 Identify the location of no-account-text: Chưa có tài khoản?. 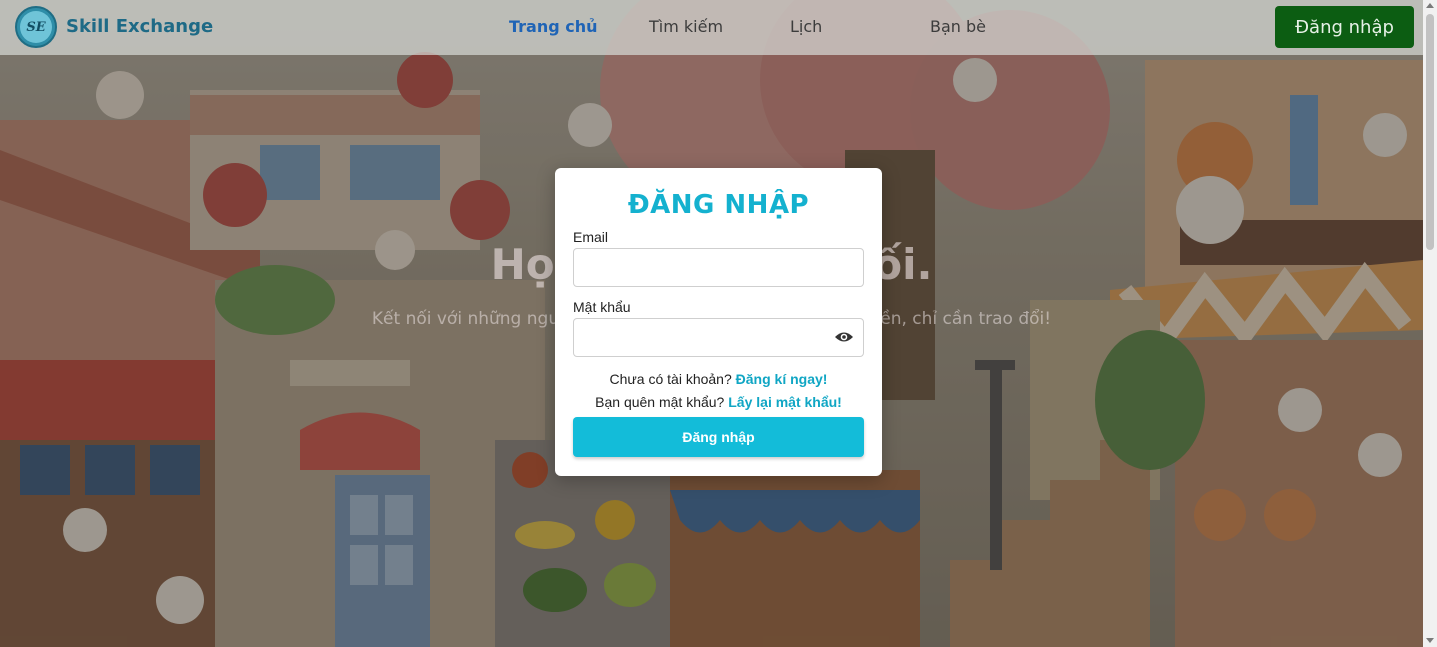
(670, 379).